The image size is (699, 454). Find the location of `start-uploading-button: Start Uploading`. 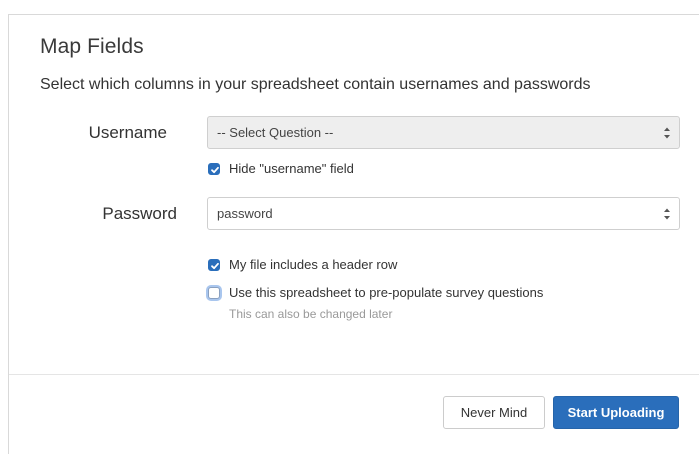

start-uploading-button: Start Uploading is located at coordinates (616, 412).